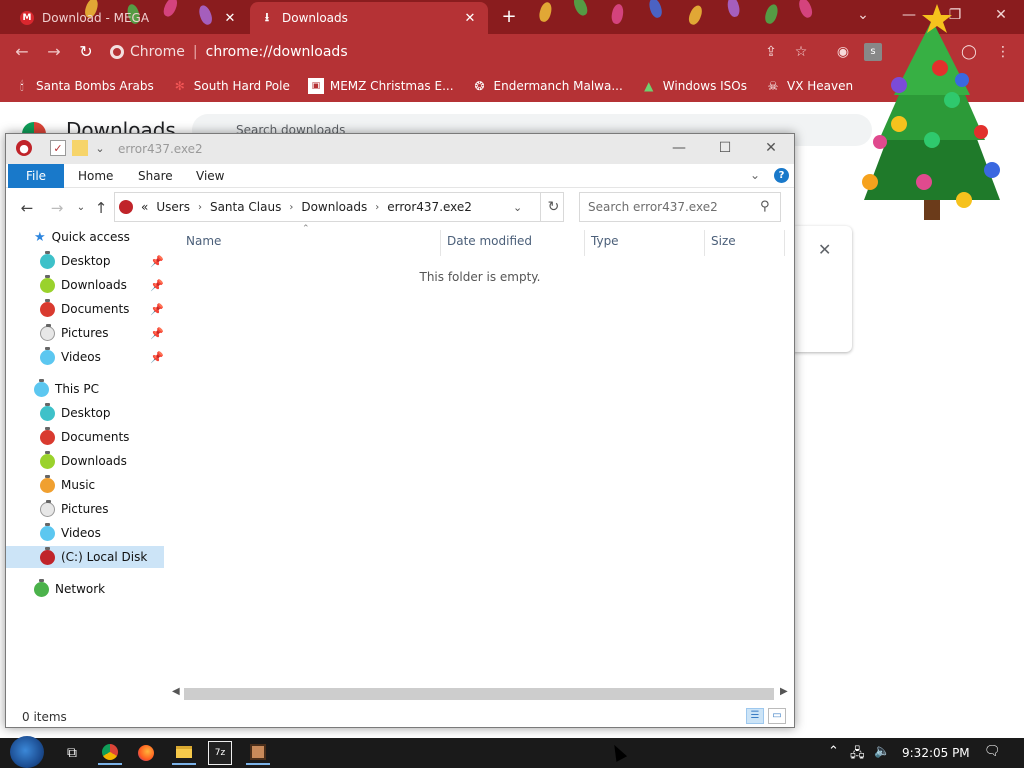 This screenshot has width=1024, height=768. I want to click on action-center-icon: 🗨, so click(992, 751).